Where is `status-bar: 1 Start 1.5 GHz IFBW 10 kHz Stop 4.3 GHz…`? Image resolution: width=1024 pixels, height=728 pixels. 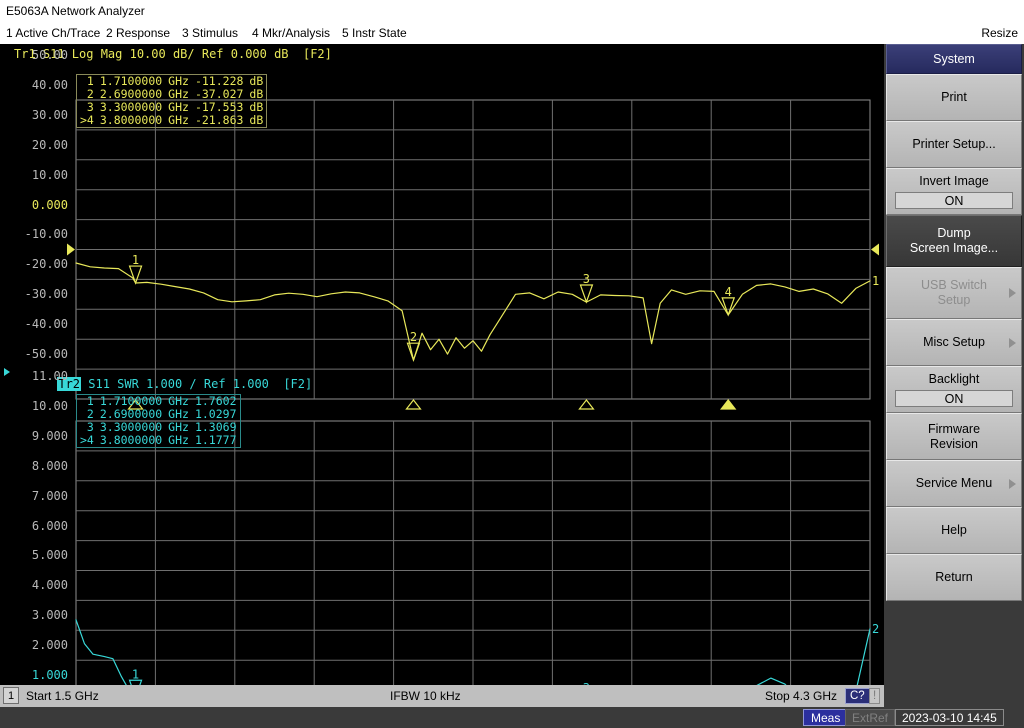
status-bar: 1 Start 1.5 GHz IFBW 10 kHz Stop 4.3 GHz… is located at coordinates (512, 696).